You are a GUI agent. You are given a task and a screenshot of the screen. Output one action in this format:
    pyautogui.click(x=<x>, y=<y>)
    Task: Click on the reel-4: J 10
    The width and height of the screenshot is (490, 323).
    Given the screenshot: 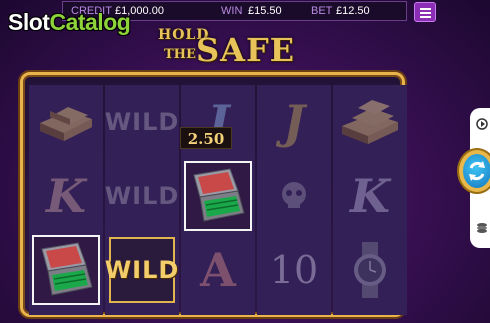 What is the action you would take?
    pyautogui.click(x=294, y=200)
    